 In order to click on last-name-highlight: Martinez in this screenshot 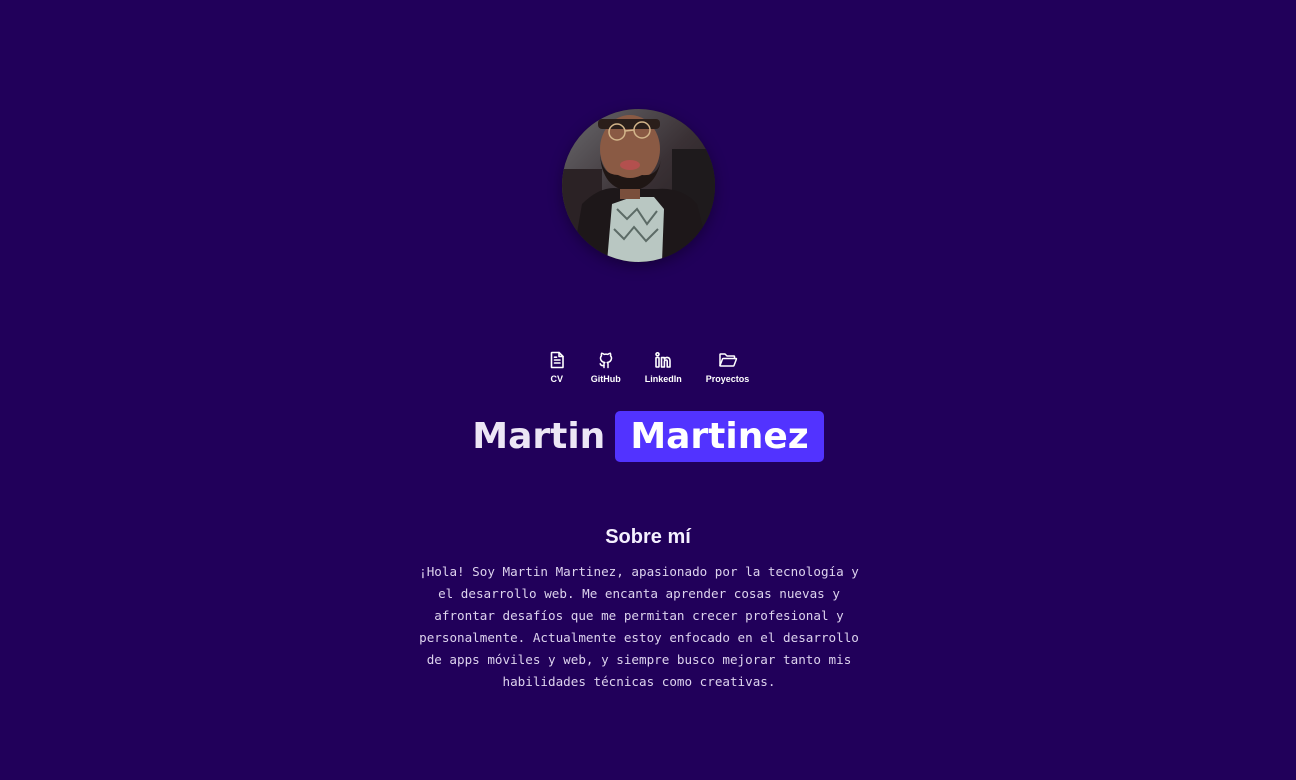, I will do `click(719, 436)`.